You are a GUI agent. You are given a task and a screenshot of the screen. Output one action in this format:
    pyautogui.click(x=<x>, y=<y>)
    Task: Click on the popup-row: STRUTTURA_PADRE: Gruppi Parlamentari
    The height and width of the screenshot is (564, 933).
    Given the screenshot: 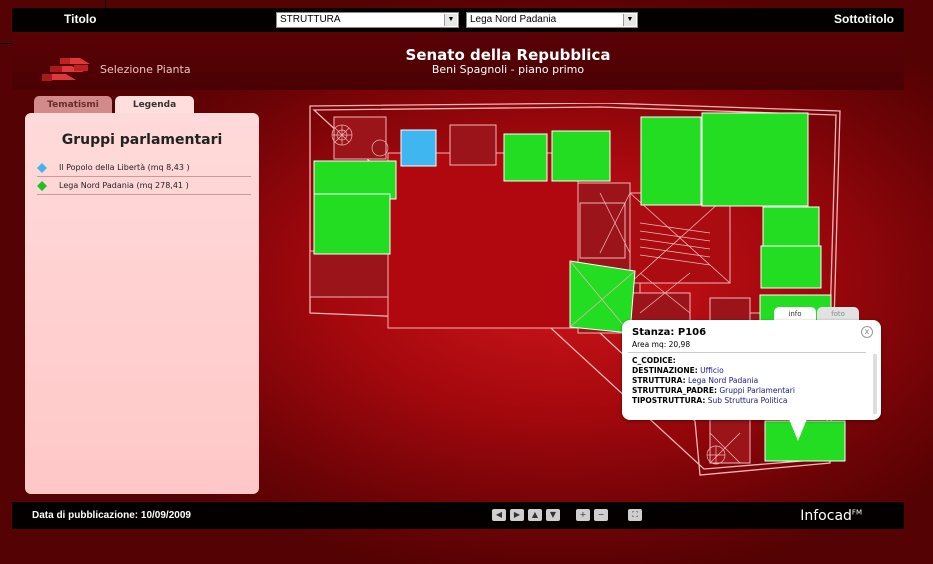 What is the action you would take?
    pyautogui.click(x=713, y=390)
    